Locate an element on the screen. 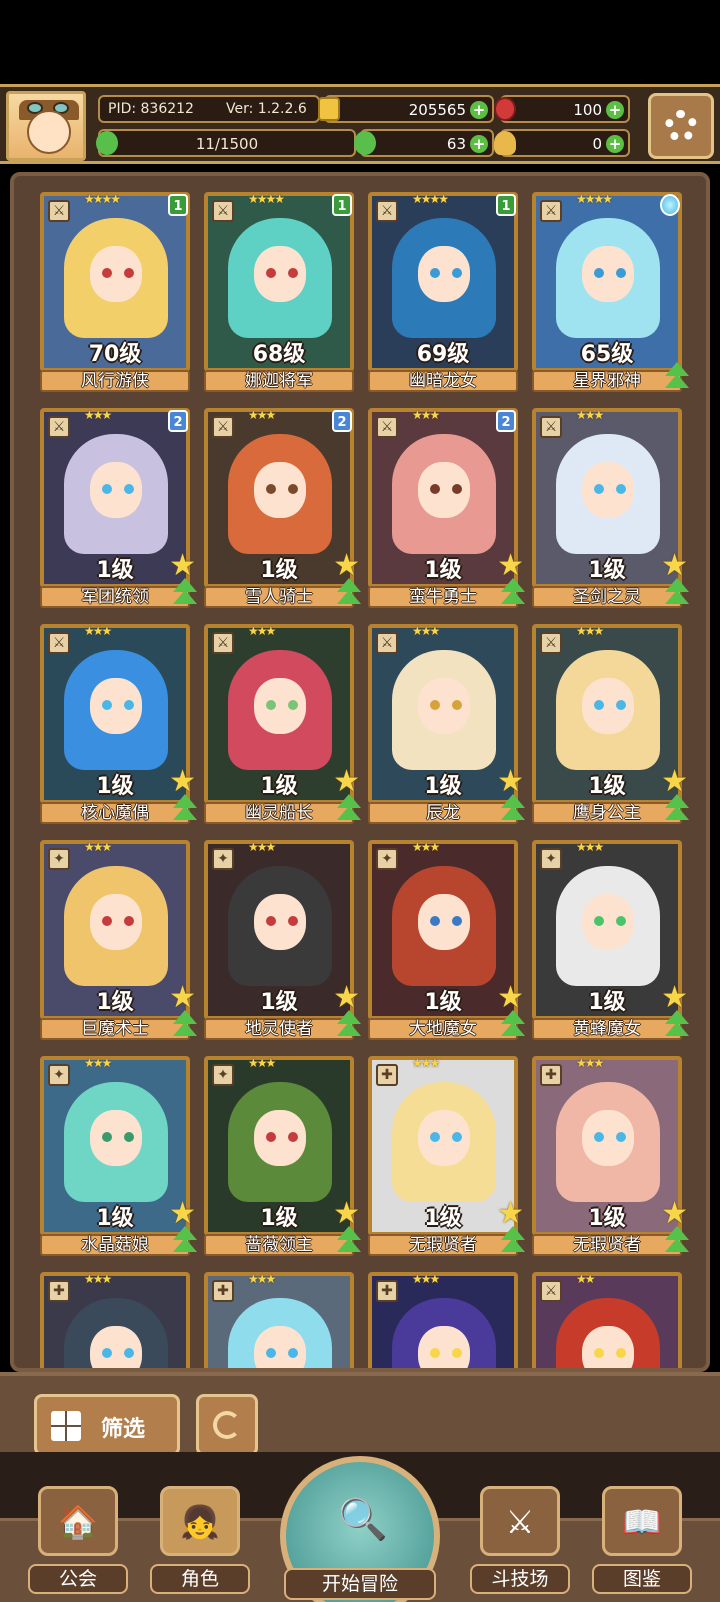  book-icon: 📖 is located at coordinates (642, 1522).